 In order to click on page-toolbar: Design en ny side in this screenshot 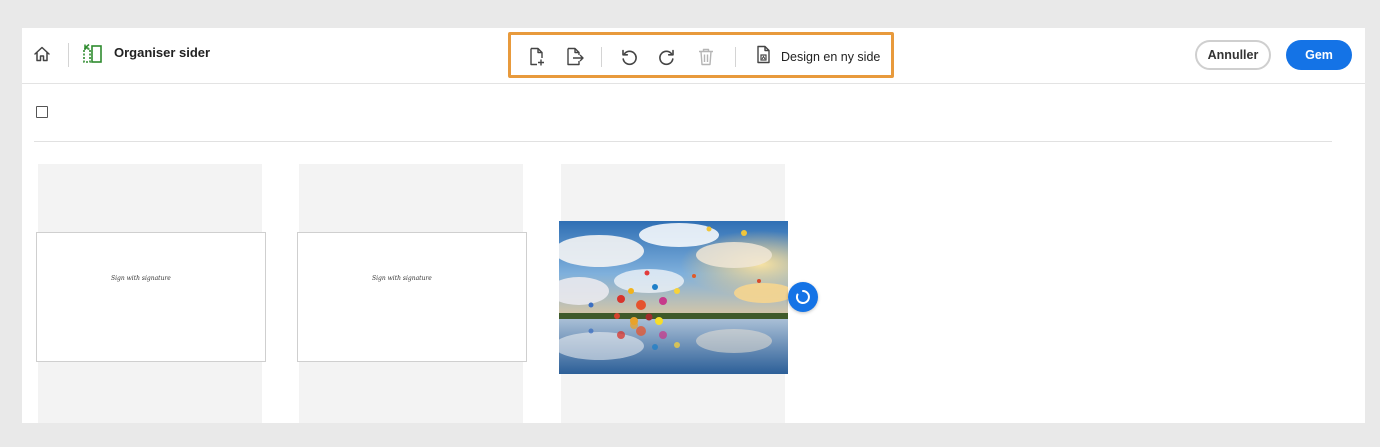, I will do `click(701, 55)`.